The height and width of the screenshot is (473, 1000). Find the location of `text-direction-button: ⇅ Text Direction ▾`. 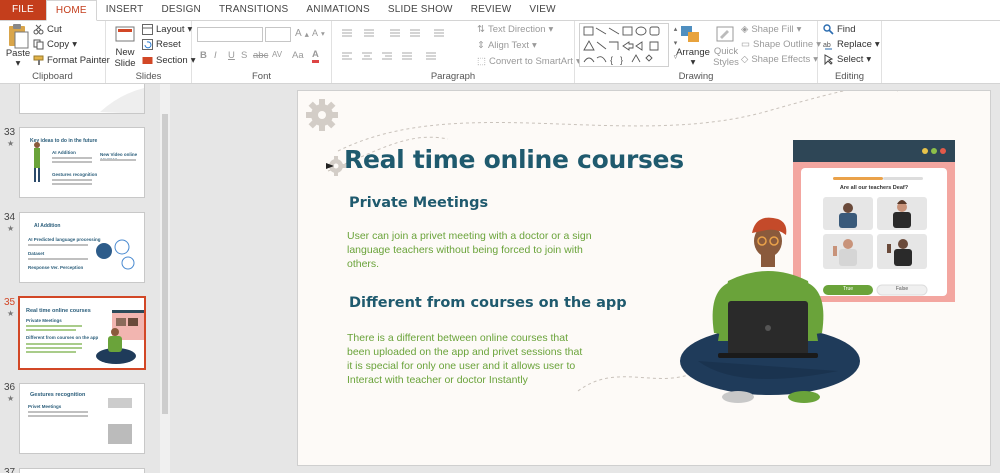

text-direction-button: ⇅ Text Direction ▾ is located at coordinates (515, 29).